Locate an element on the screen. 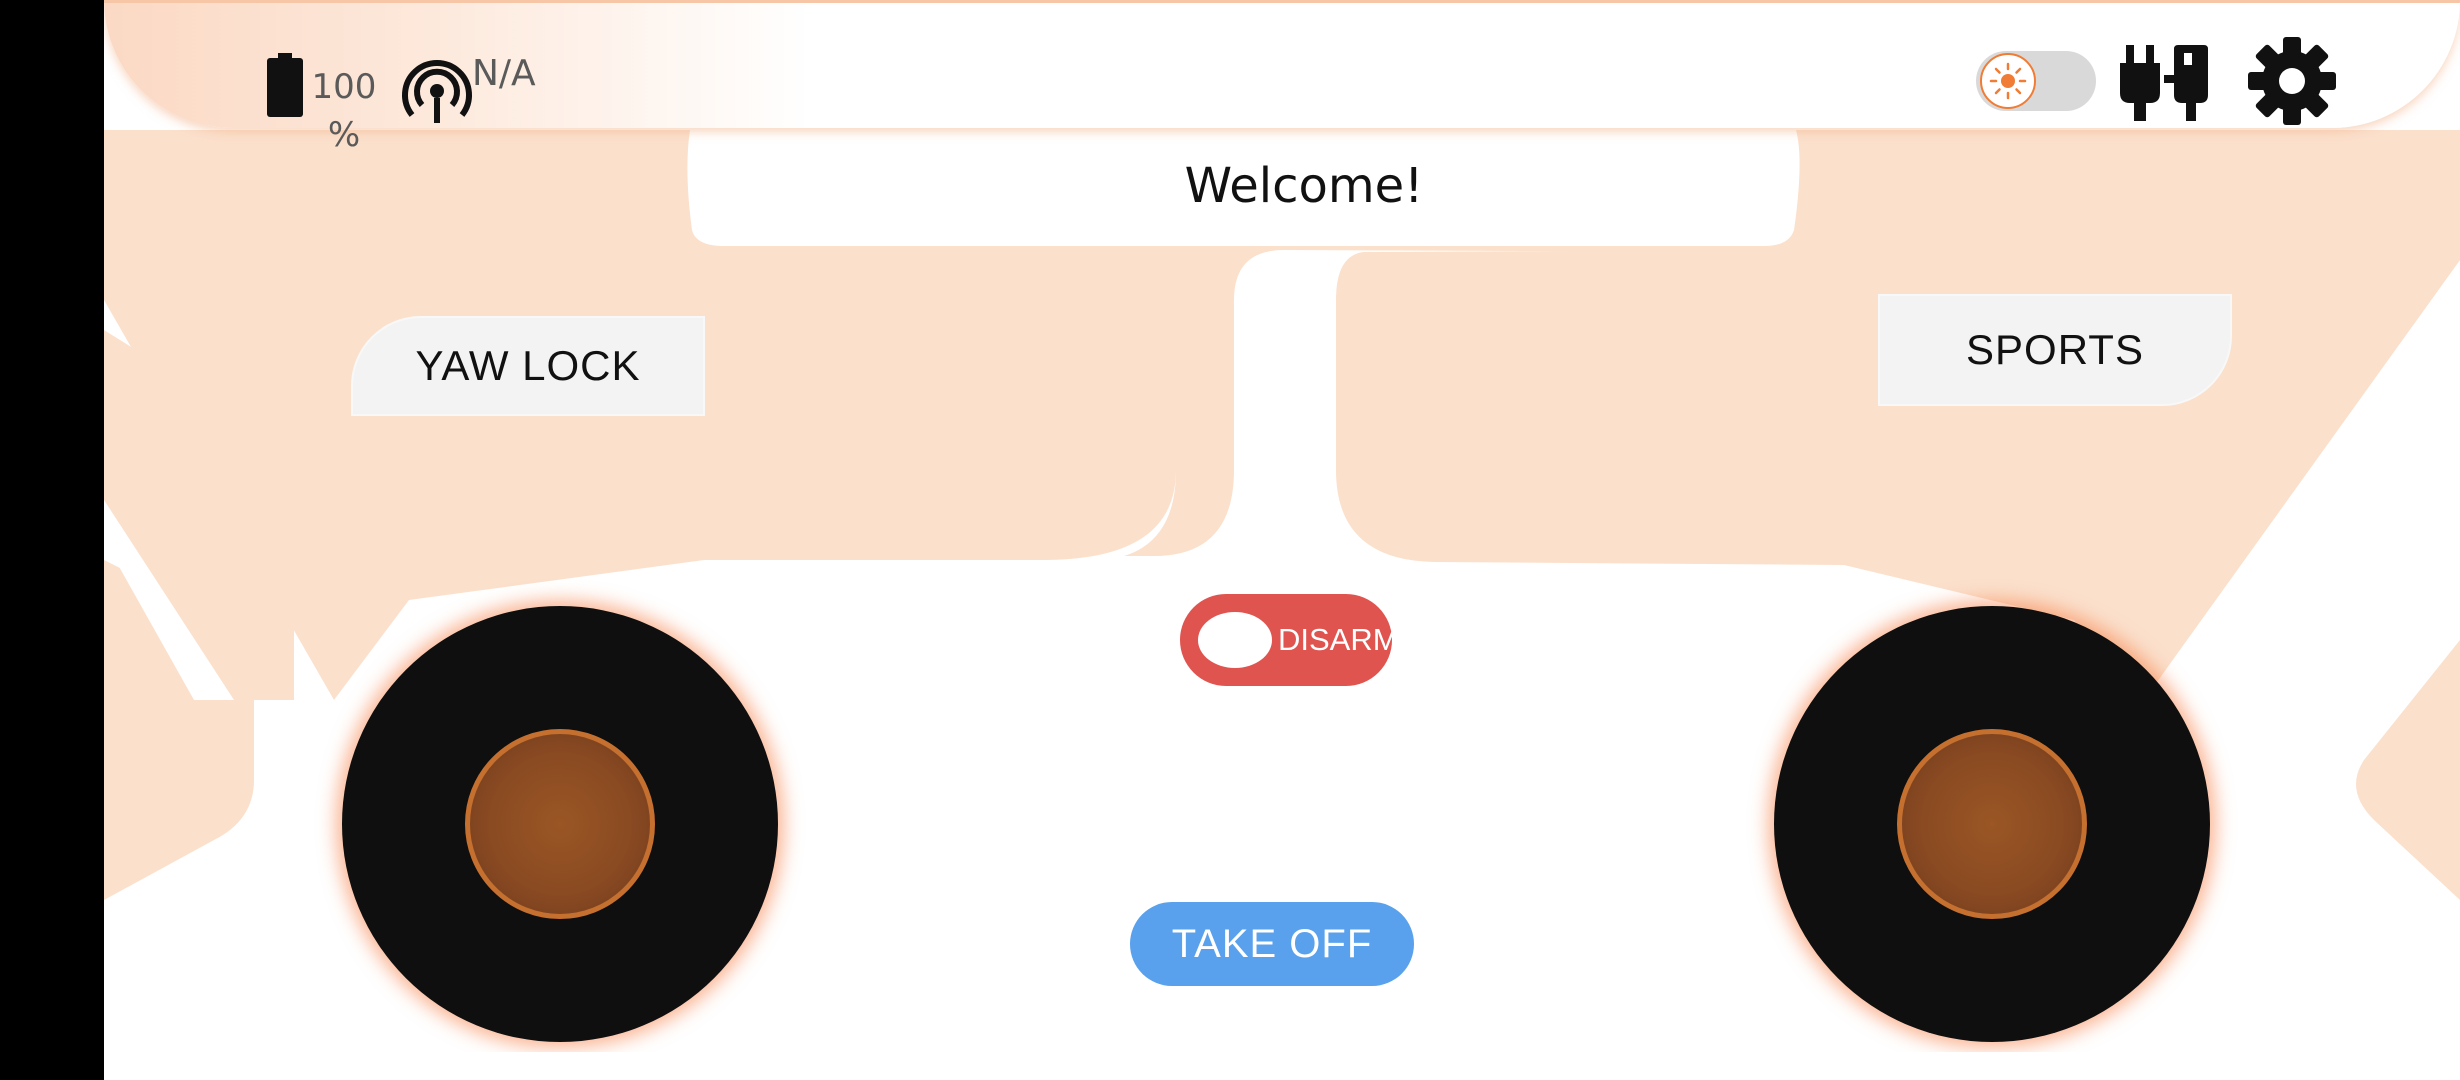 The height and width of the screenshot is (1080, 2460). antenna-signal-icon is located at coordinates (437, 91).